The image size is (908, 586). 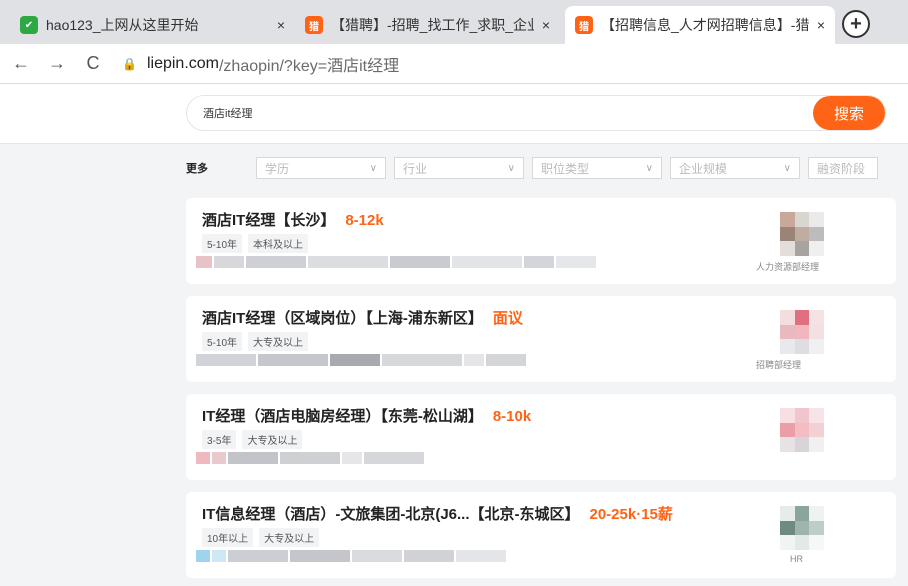 What do you see at coordinates (129, 63) in the screenshot?
I see `lock-icon: 🔒` at bounding box center [129, 63].